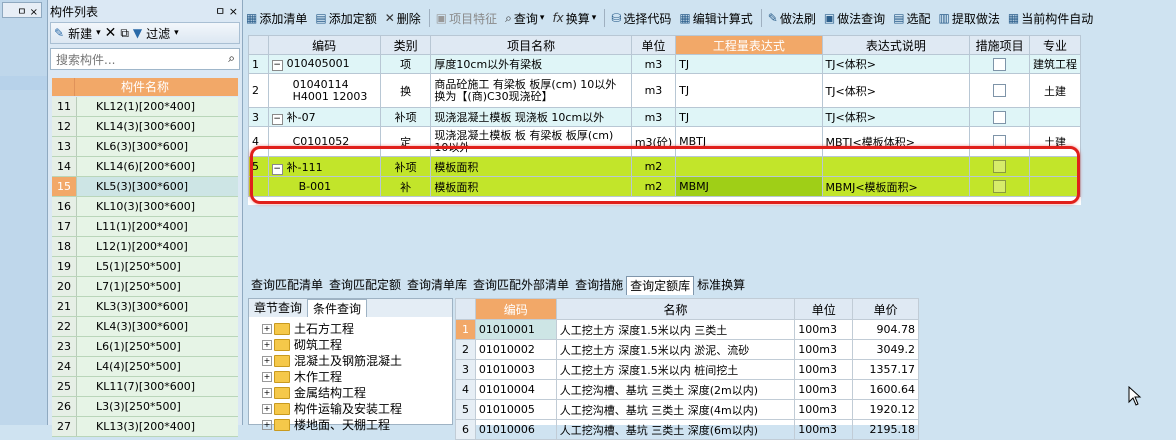  What do you see at coordinates (687, 349) in the screenshot?
I see `table-row: 2 01010002 人工挖土方 深度1.5米以内 淤泥、流砂 100m3 3049.2` at bounding box center [687, 349].